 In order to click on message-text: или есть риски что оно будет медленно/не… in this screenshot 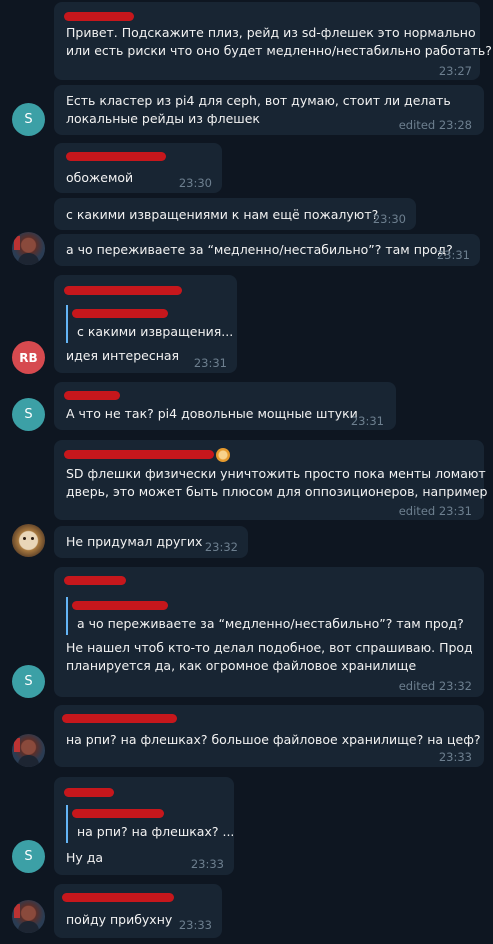, I will do `click(279, 50)`.